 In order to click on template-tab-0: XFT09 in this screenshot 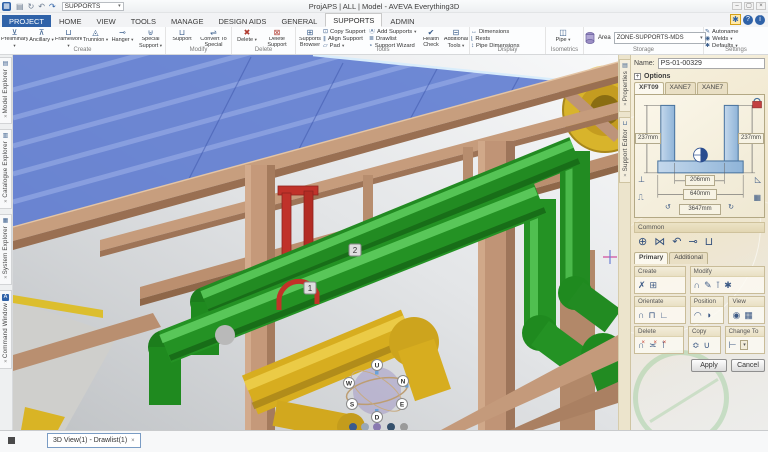, I will do `click(649, 88)`.